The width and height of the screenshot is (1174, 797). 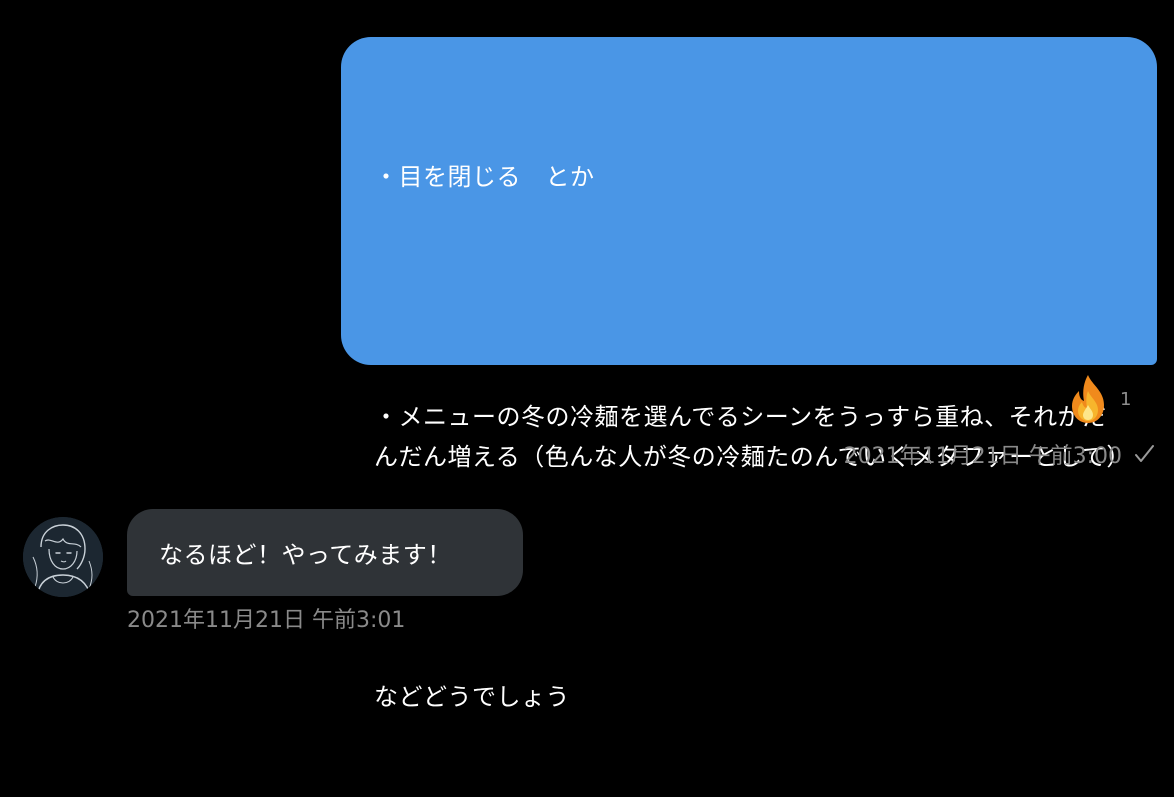 I want to click on line-art-portrait-icon, so click(x=63, y=557).